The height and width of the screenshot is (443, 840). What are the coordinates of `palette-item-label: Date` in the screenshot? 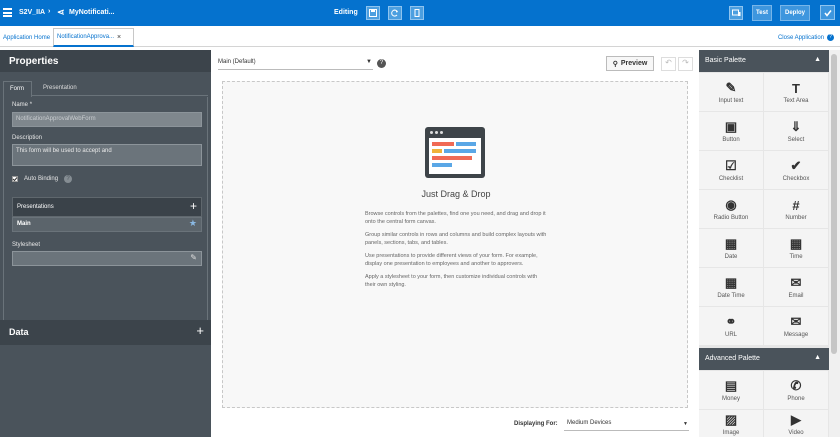 It's located at (731, 257).